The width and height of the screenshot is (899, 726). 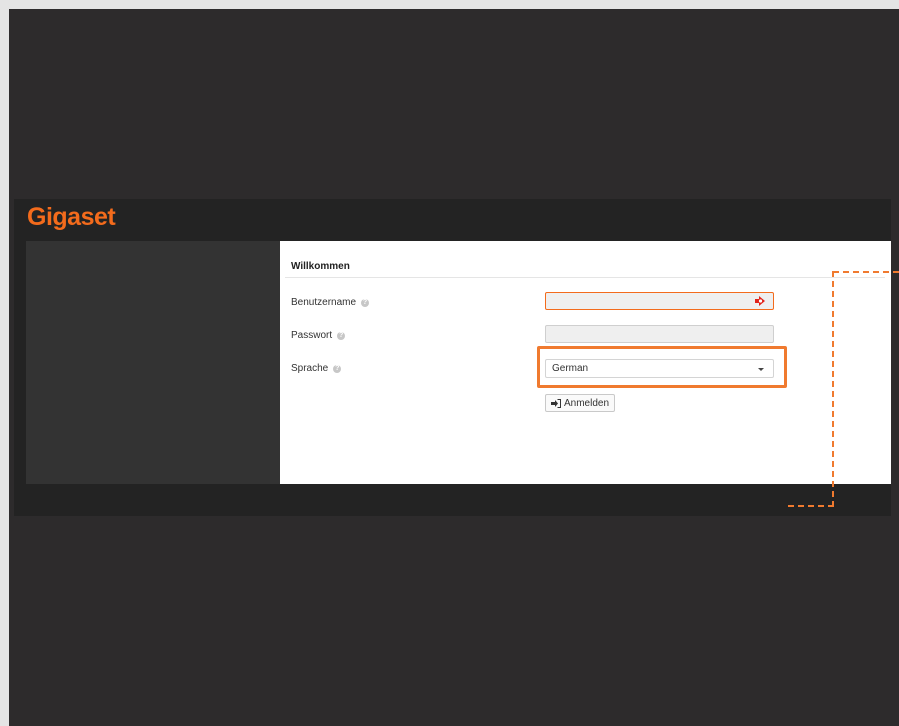 What do you see at coordinates (659, 334) in the screenshot?
I see `password-field` at bounding box center [659, 334].